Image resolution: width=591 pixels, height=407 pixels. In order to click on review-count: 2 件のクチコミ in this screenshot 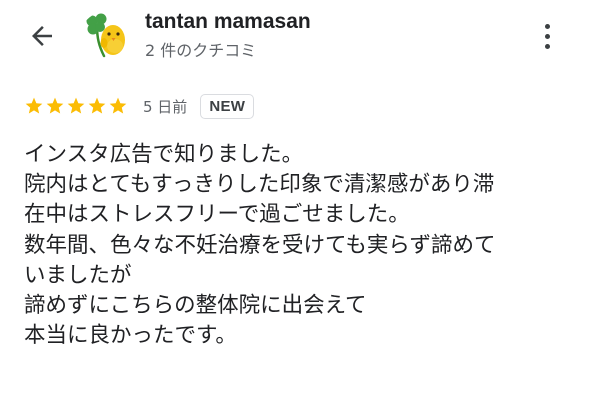, I will do `click(200, 49)`.